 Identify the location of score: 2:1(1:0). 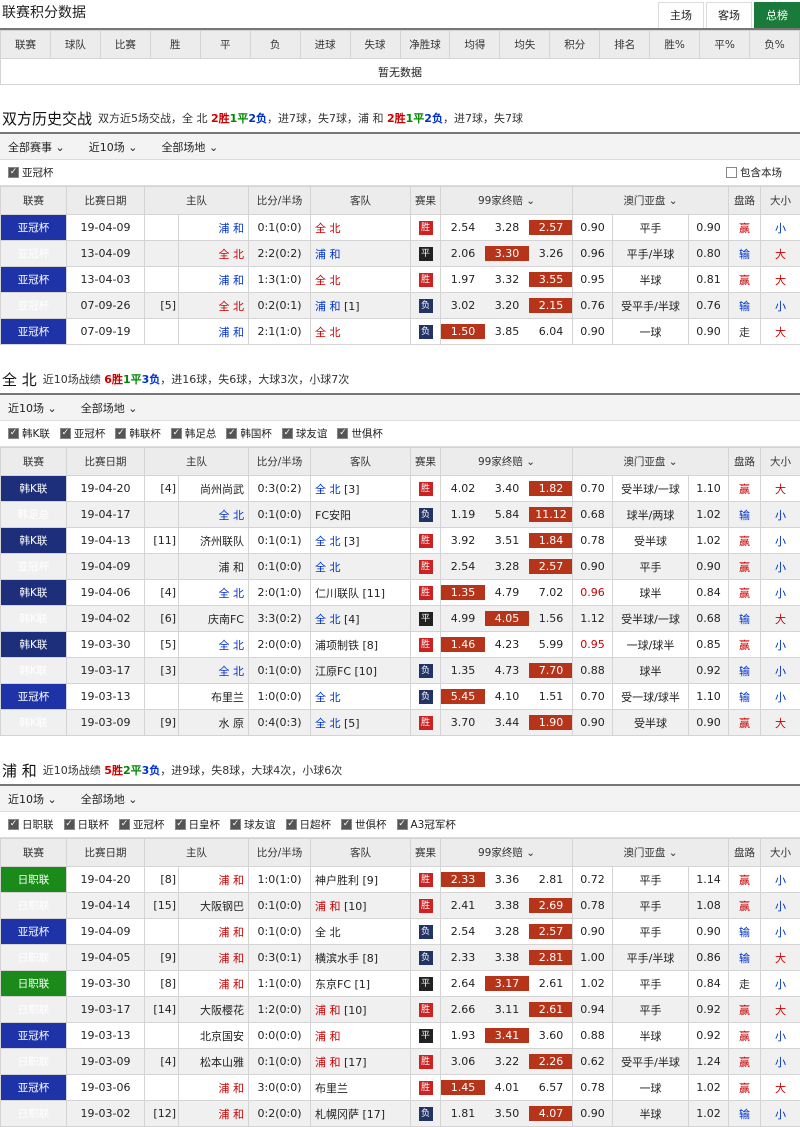
(280, 332).